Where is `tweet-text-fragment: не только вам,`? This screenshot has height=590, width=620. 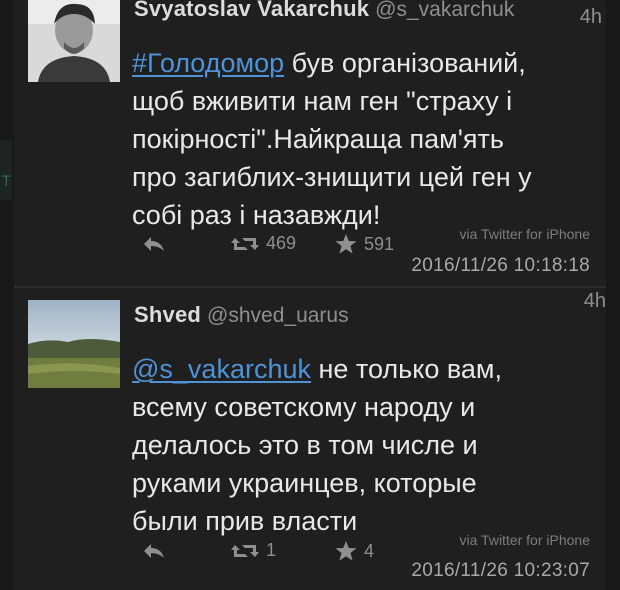 tweet-text-fragment: не только вам, is located at coordinates (406, 369).